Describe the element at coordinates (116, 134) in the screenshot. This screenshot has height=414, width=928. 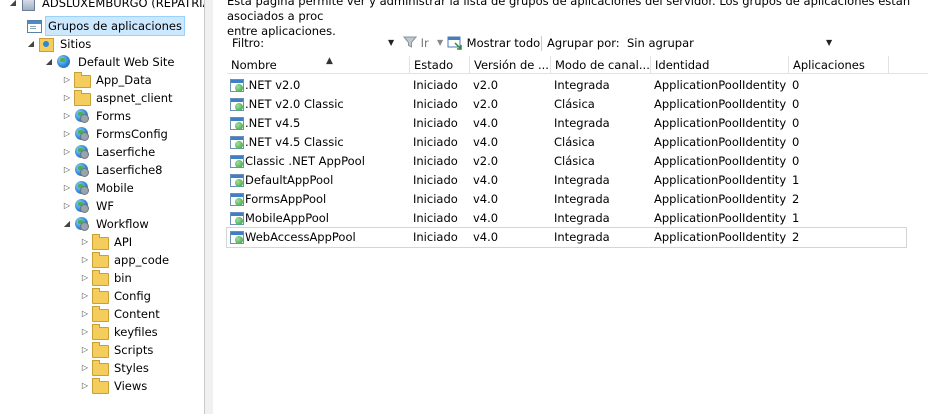
I see `tree-node-formsconfig: ▷ FormsConfig` at that location.